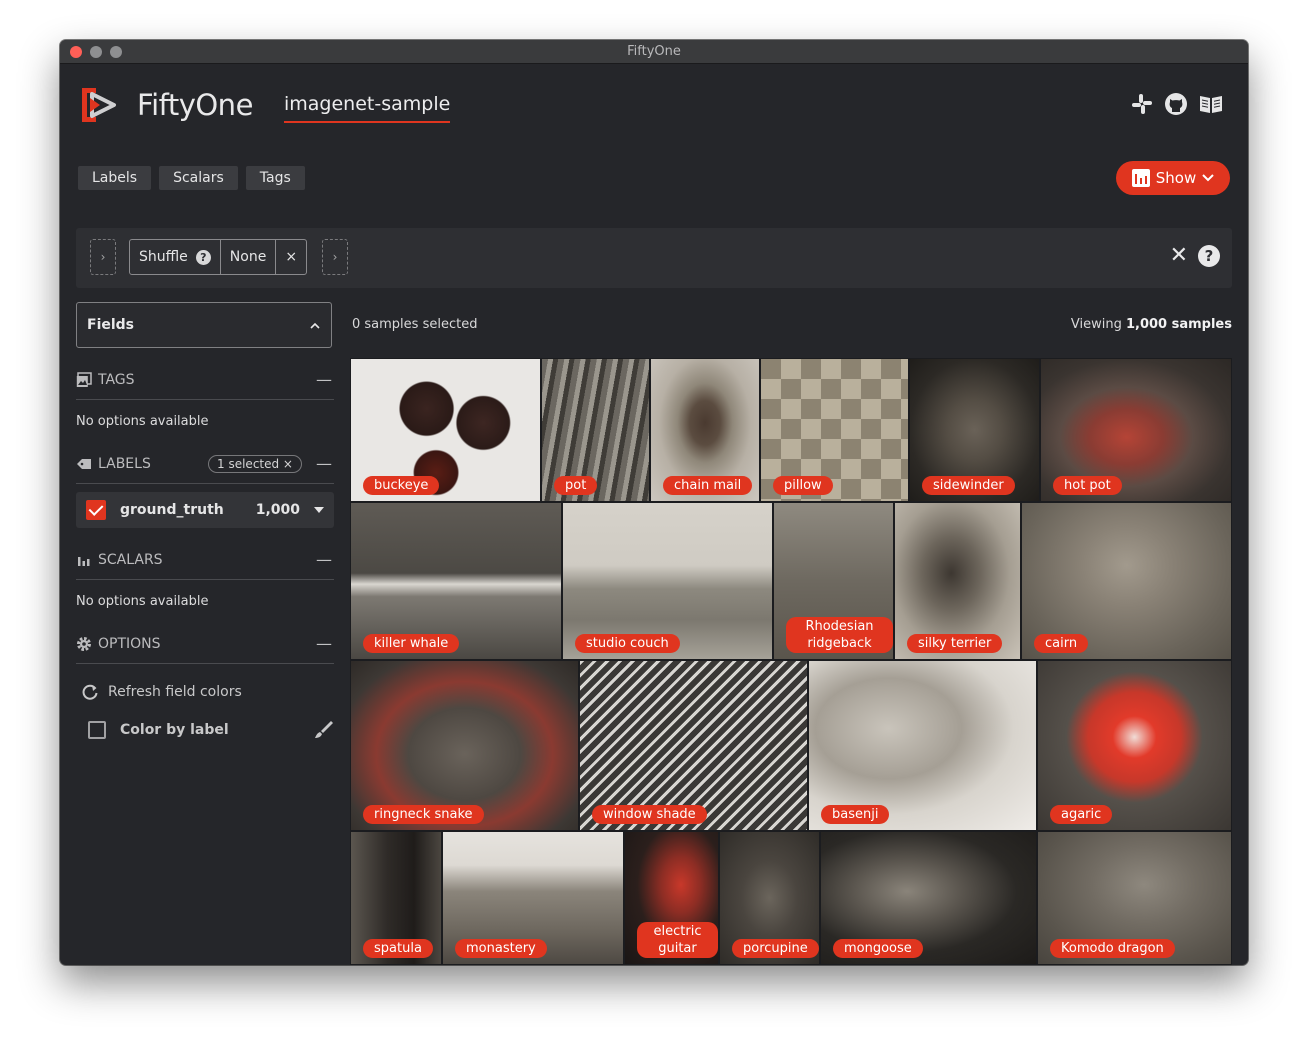  What do you see at coordinates (533, 898) in the screenshot?
I see `sample-tile: monastery` at bounding box center [533, 898].